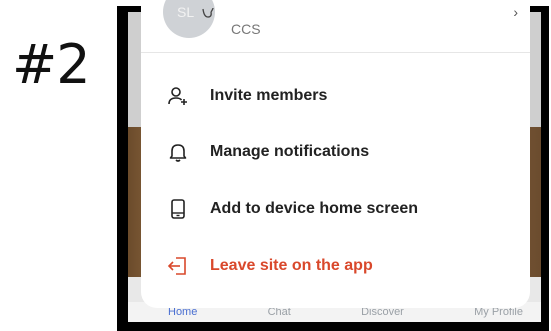  What do you see at coordinates (314, 208) in the screenshot?
I see `menu-item-label: Add to device home screen` at bounding box center [314, 208].